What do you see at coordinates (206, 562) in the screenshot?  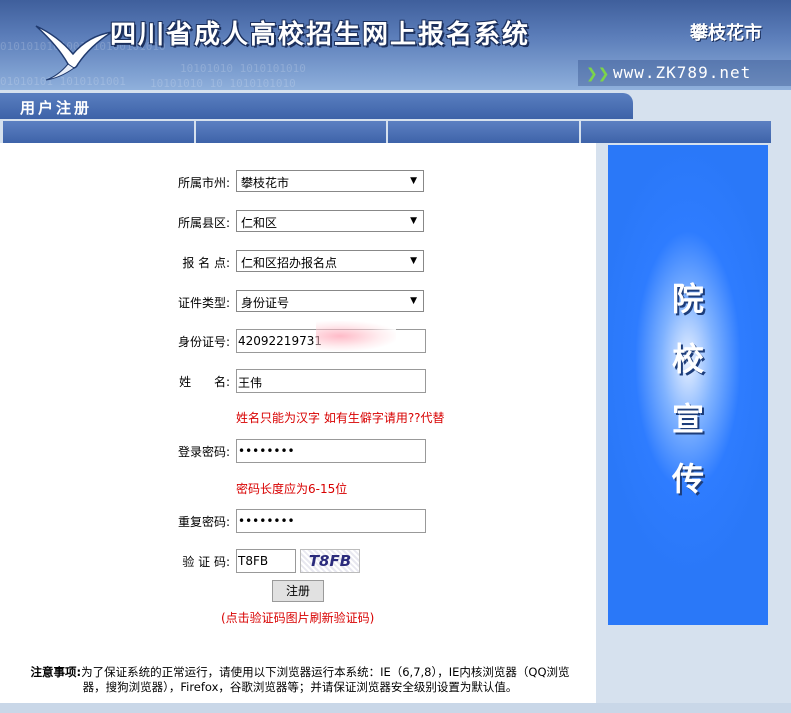 I see `captcha-label: 验 证 码:` at bounding box center [206, 562].